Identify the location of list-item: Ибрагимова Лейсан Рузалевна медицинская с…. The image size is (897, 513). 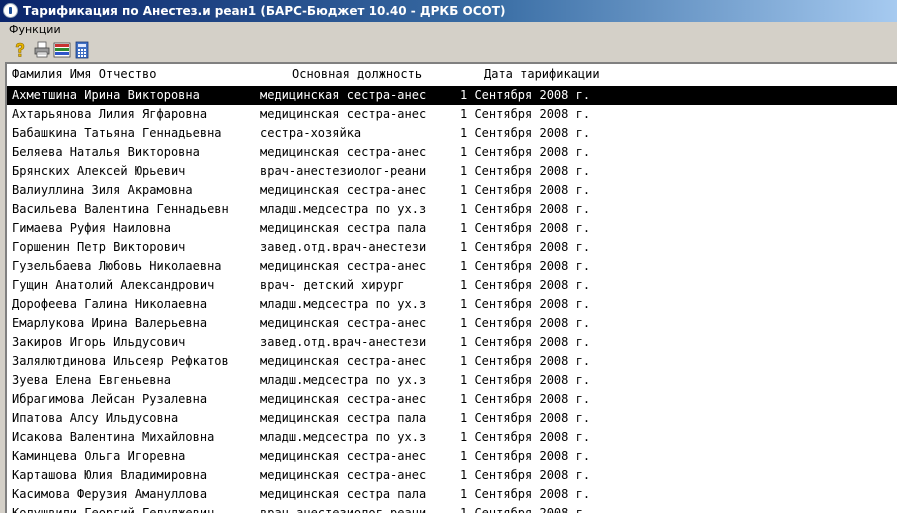
(452, 399).